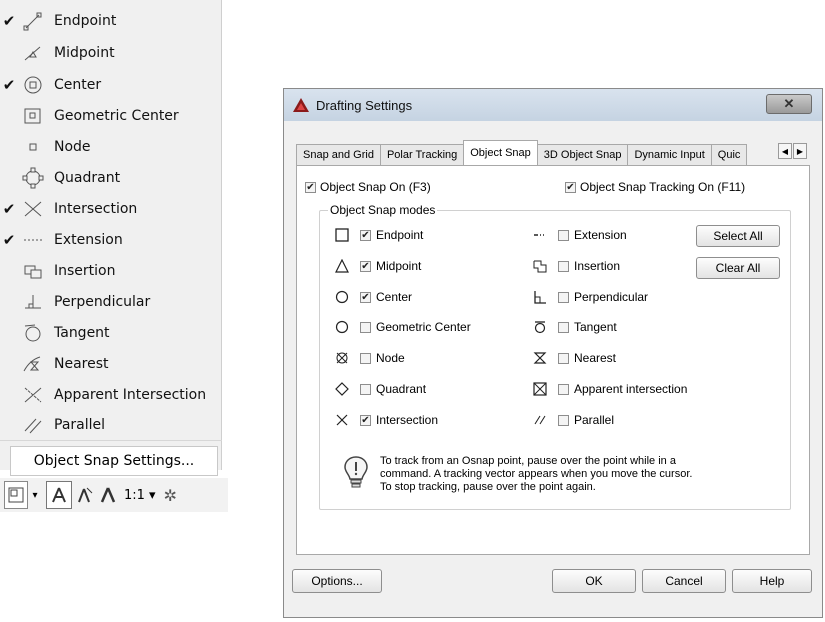 The height and width of the screenshot is (622, 825). Describe the element at coordinates (540, 235) in the screenshot. I see `extension-symbol-icon` at that location.